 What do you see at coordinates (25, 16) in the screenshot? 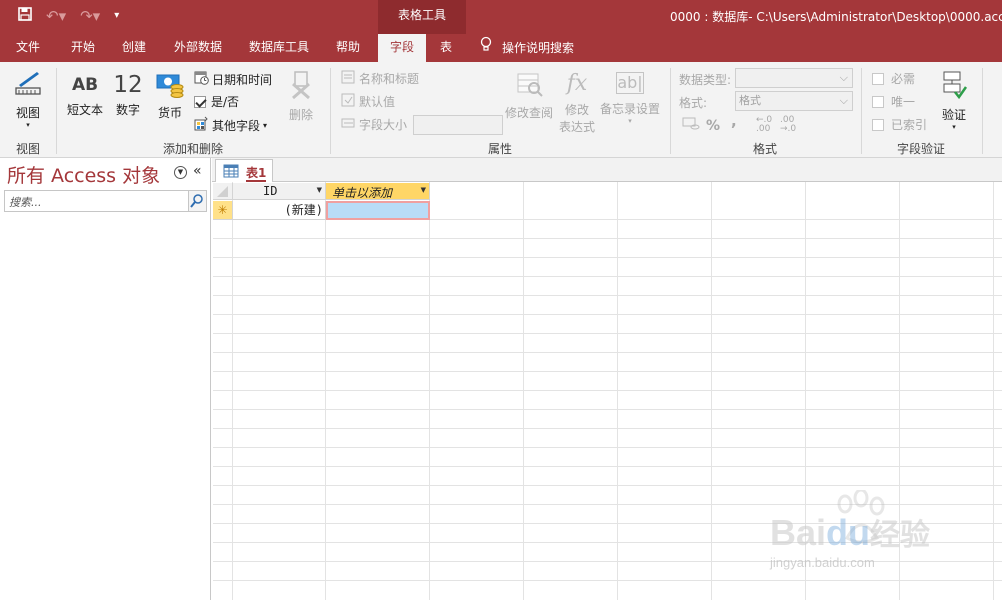
I see `save-icon` at bounding box center [25, 16].